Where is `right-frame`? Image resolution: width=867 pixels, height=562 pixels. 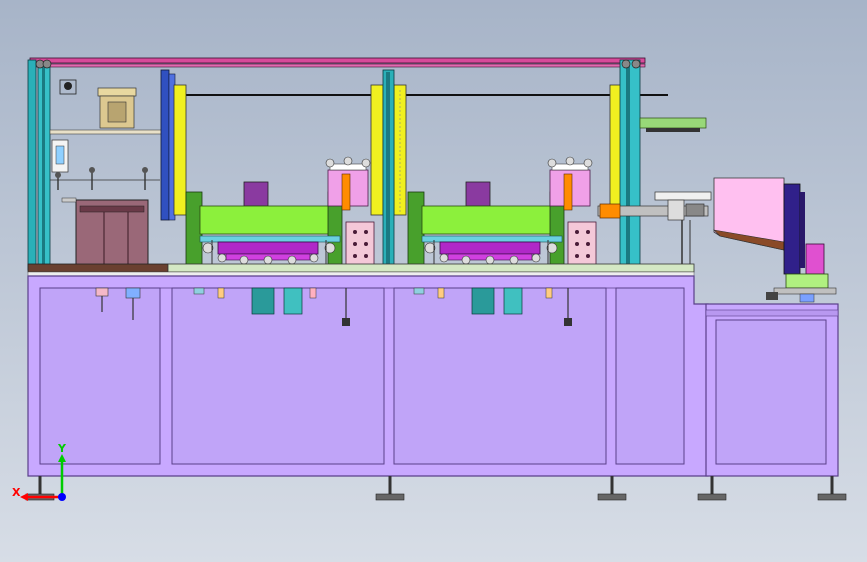 right-frame is located at coordinates (772, 390).